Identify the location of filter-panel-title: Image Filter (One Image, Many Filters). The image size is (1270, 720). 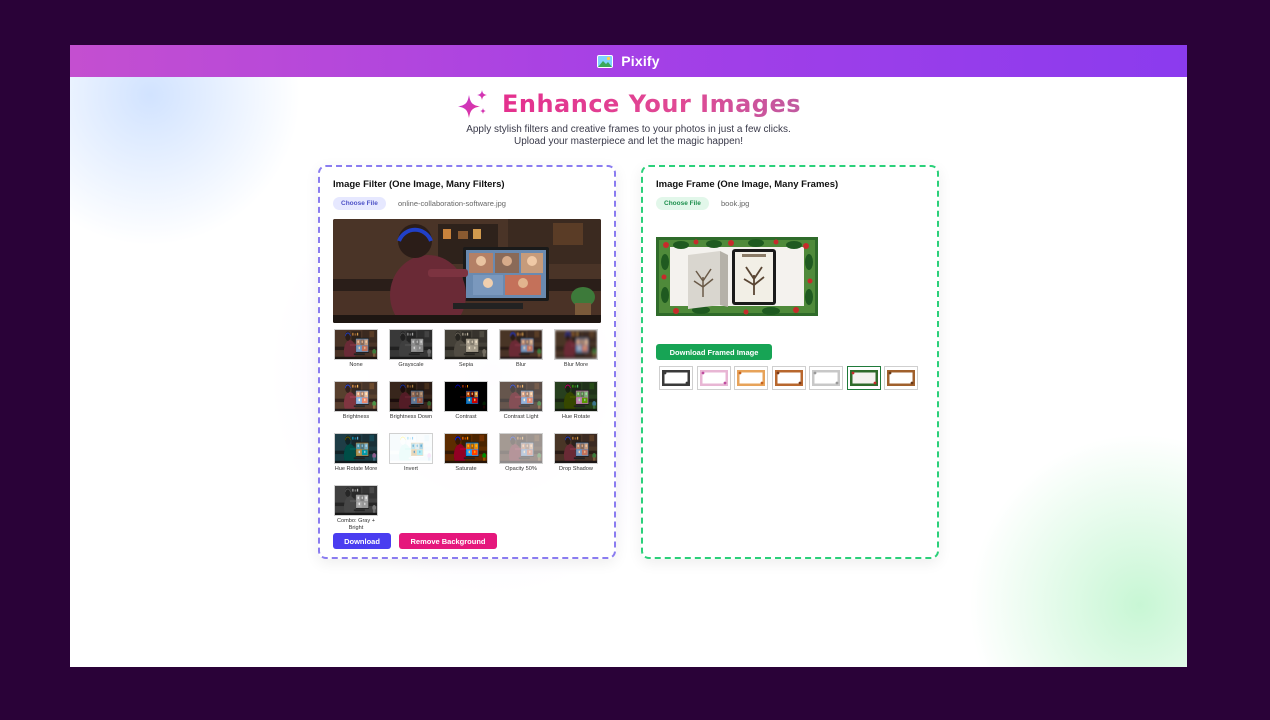
(419, 184).